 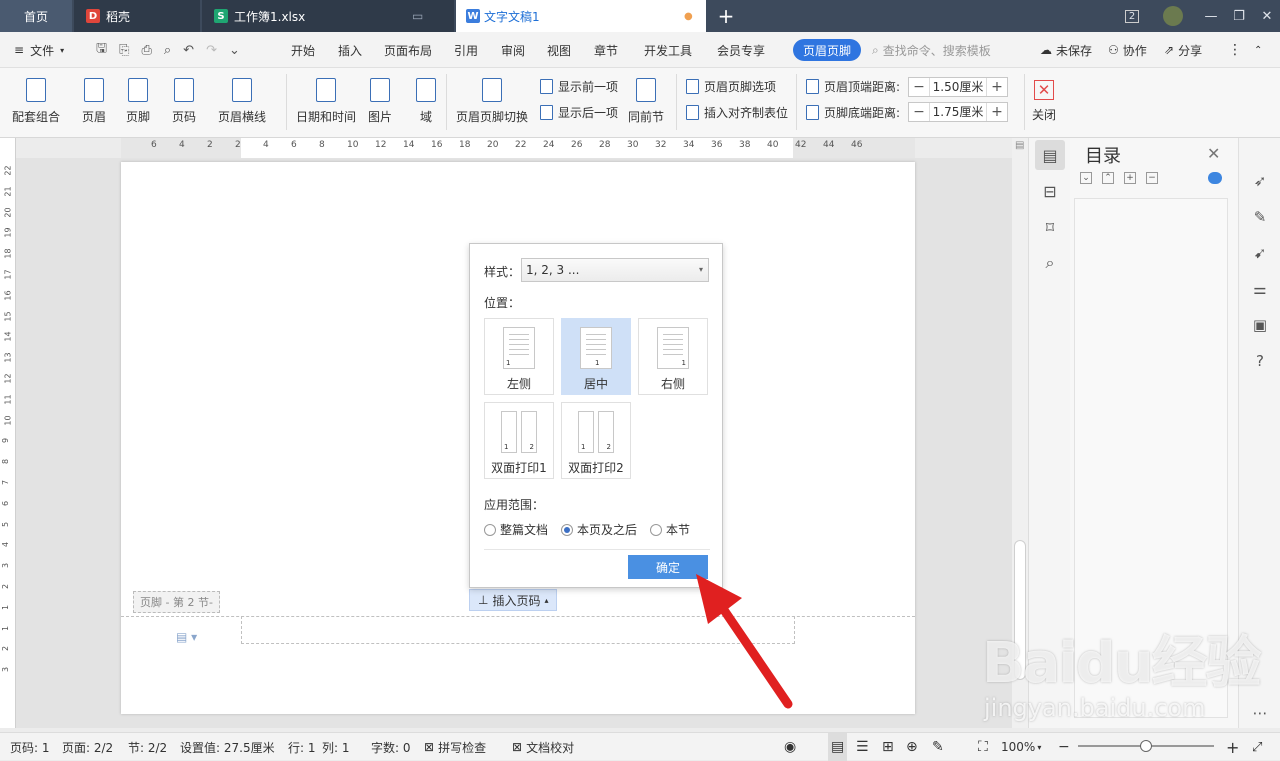 What do you see at coordinates (513, 600) in the screenshot?
I see `insert-pagenum-button: ⊥ 插入页码 ▴` at bounding box center [513, 600].